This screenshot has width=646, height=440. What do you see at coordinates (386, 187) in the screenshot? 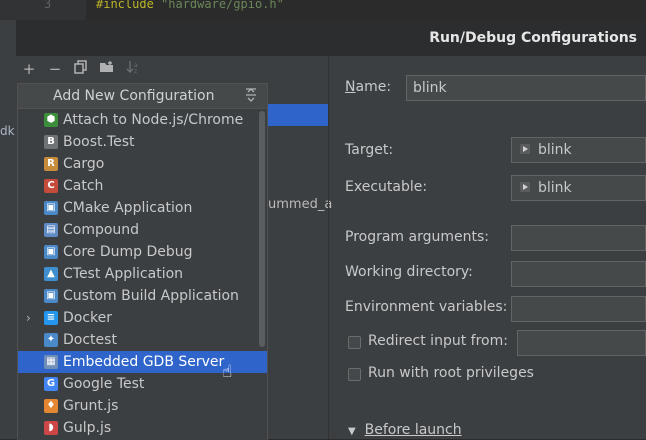
I see `executable-label: Executable:` at bounding box center [386, 187].